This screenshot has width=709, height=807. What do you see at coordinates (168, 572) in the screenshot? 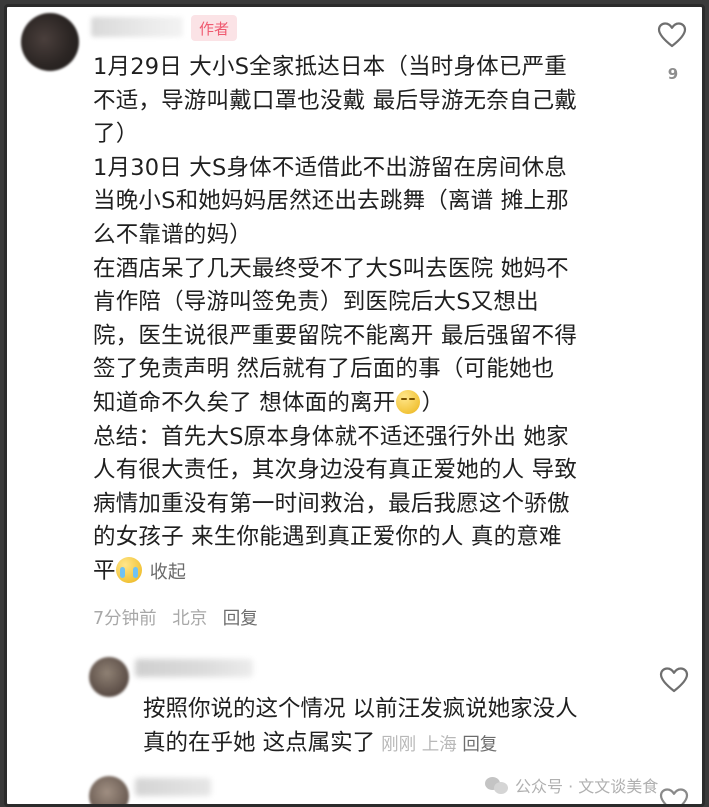
I see `collapse-button: 收起` at bounding box center [168, 572].